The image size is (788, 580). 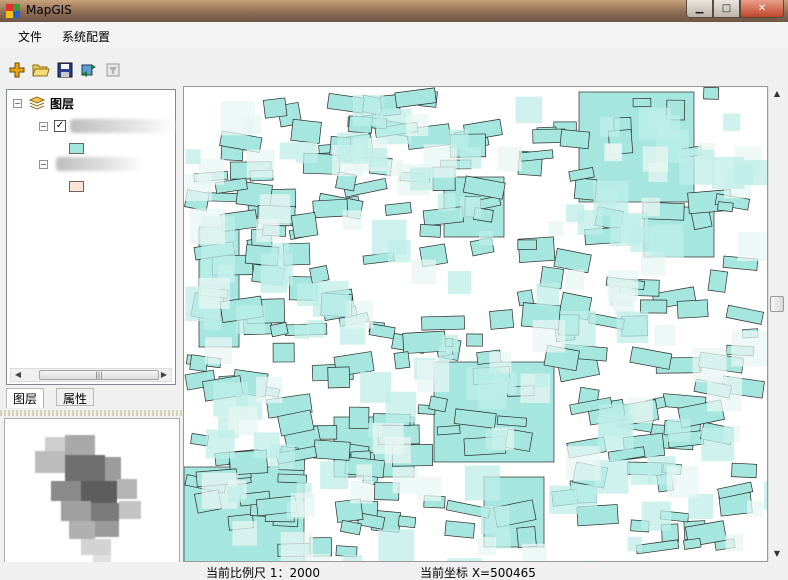 I want to click on layer-2-legend, so click(x=76, y=186).